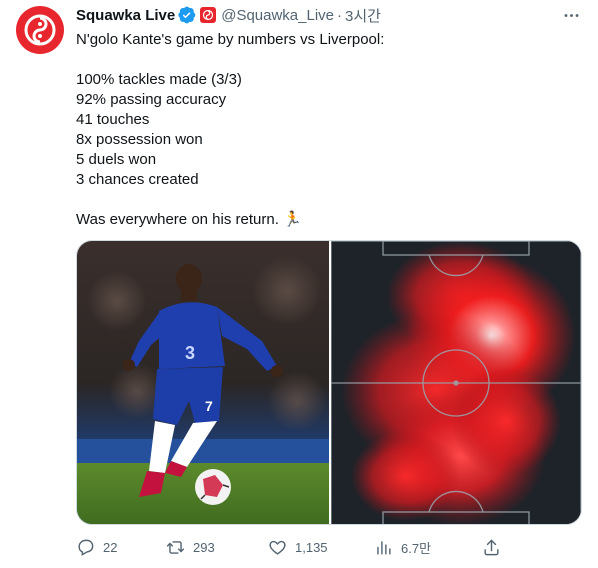  What do you see at coordinates (175, 547) in the screenshot?
I see `retweet-icon` at bounding box center [175, 547].